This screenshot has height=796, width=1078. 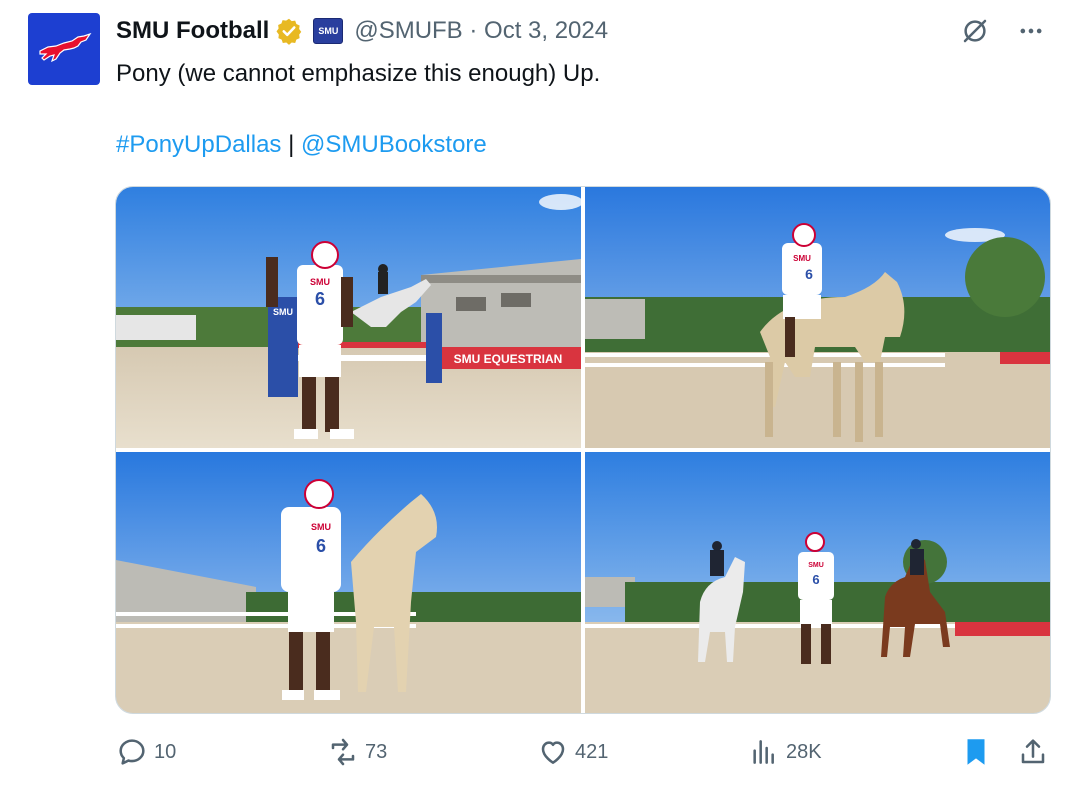 I want to click on repost-icon, so click(x=343, y=752).